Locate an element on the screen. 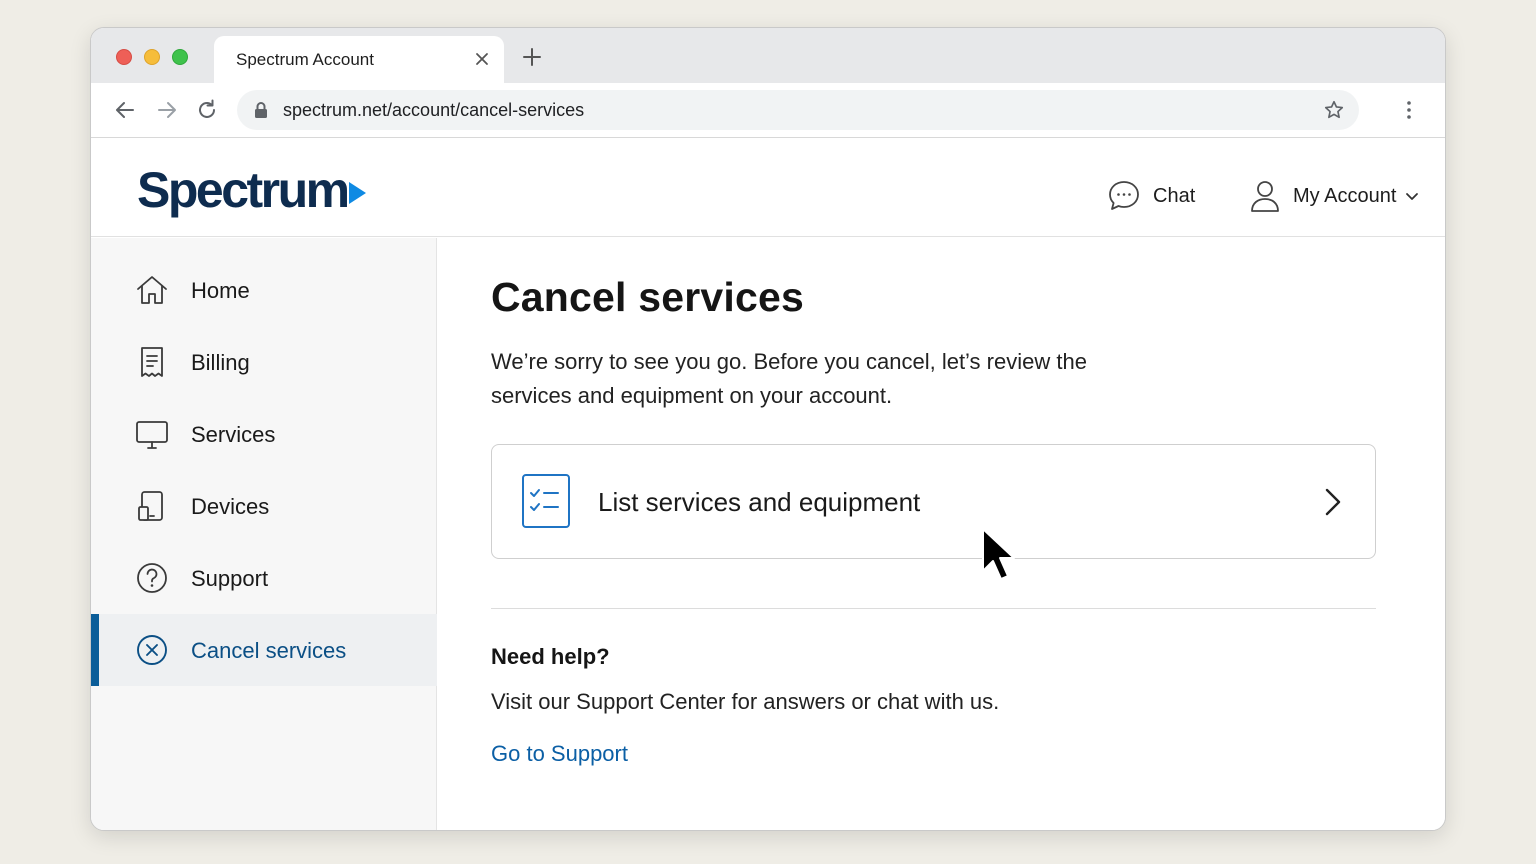  minimize-window-button is located at coordinates (152, 57).